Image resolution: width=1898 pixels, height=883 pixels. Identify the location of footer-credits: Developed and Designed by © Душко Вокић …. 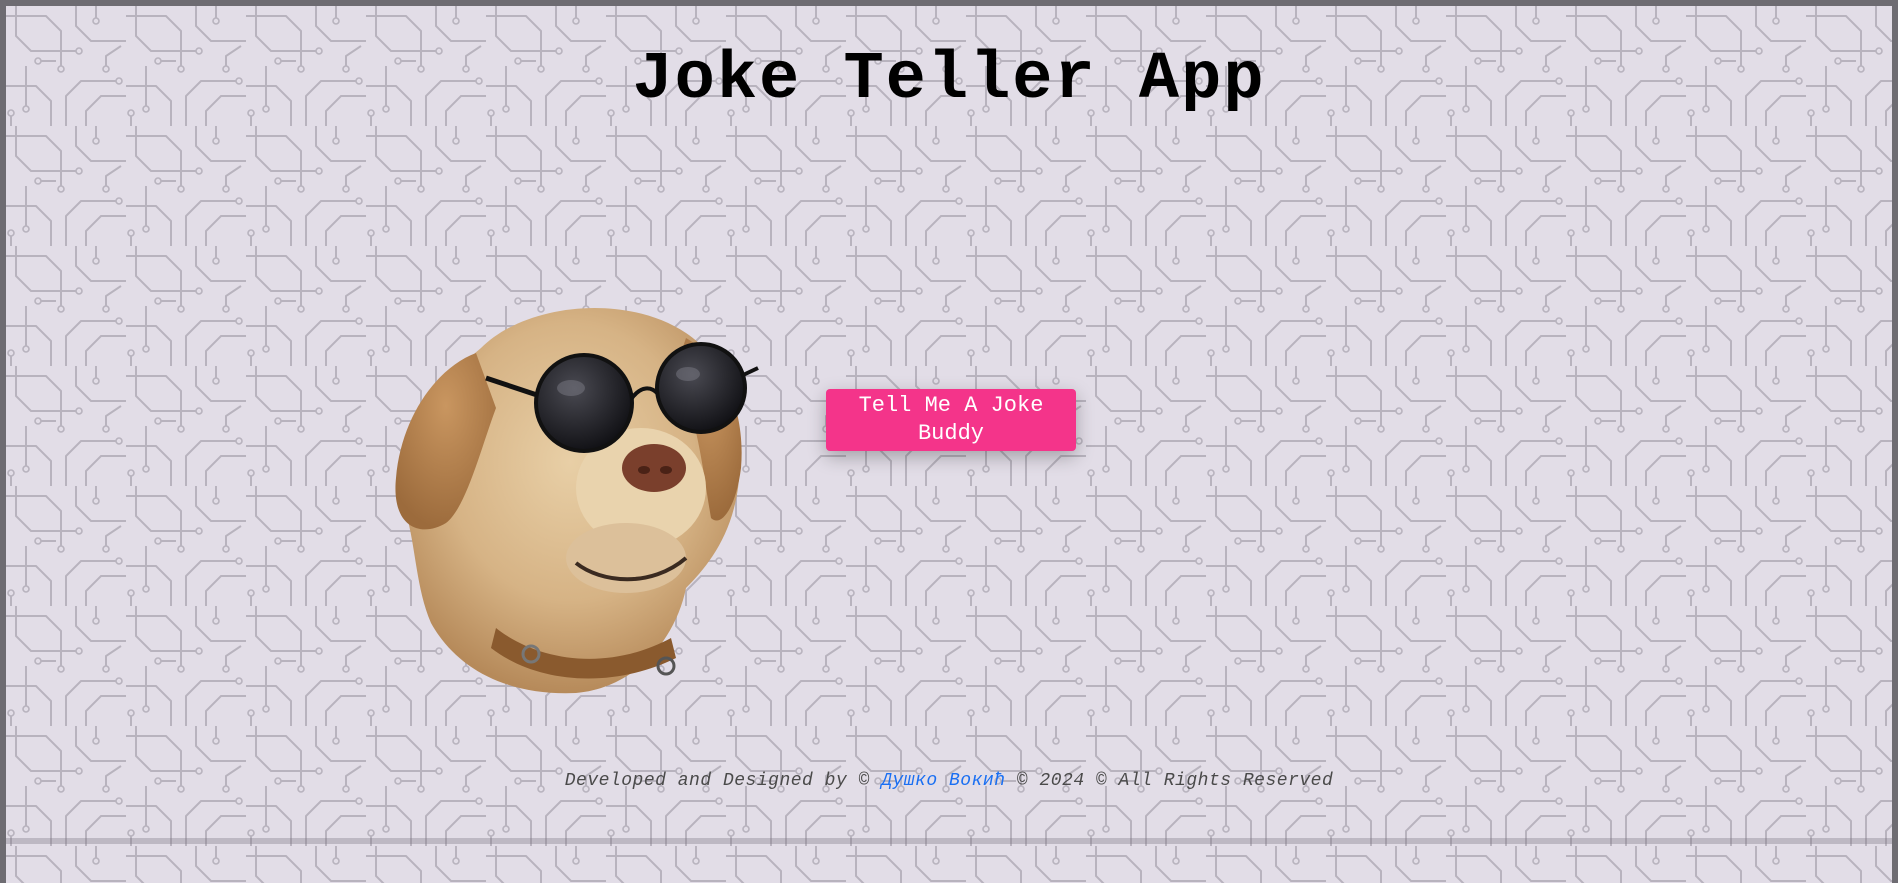
(949, 781).